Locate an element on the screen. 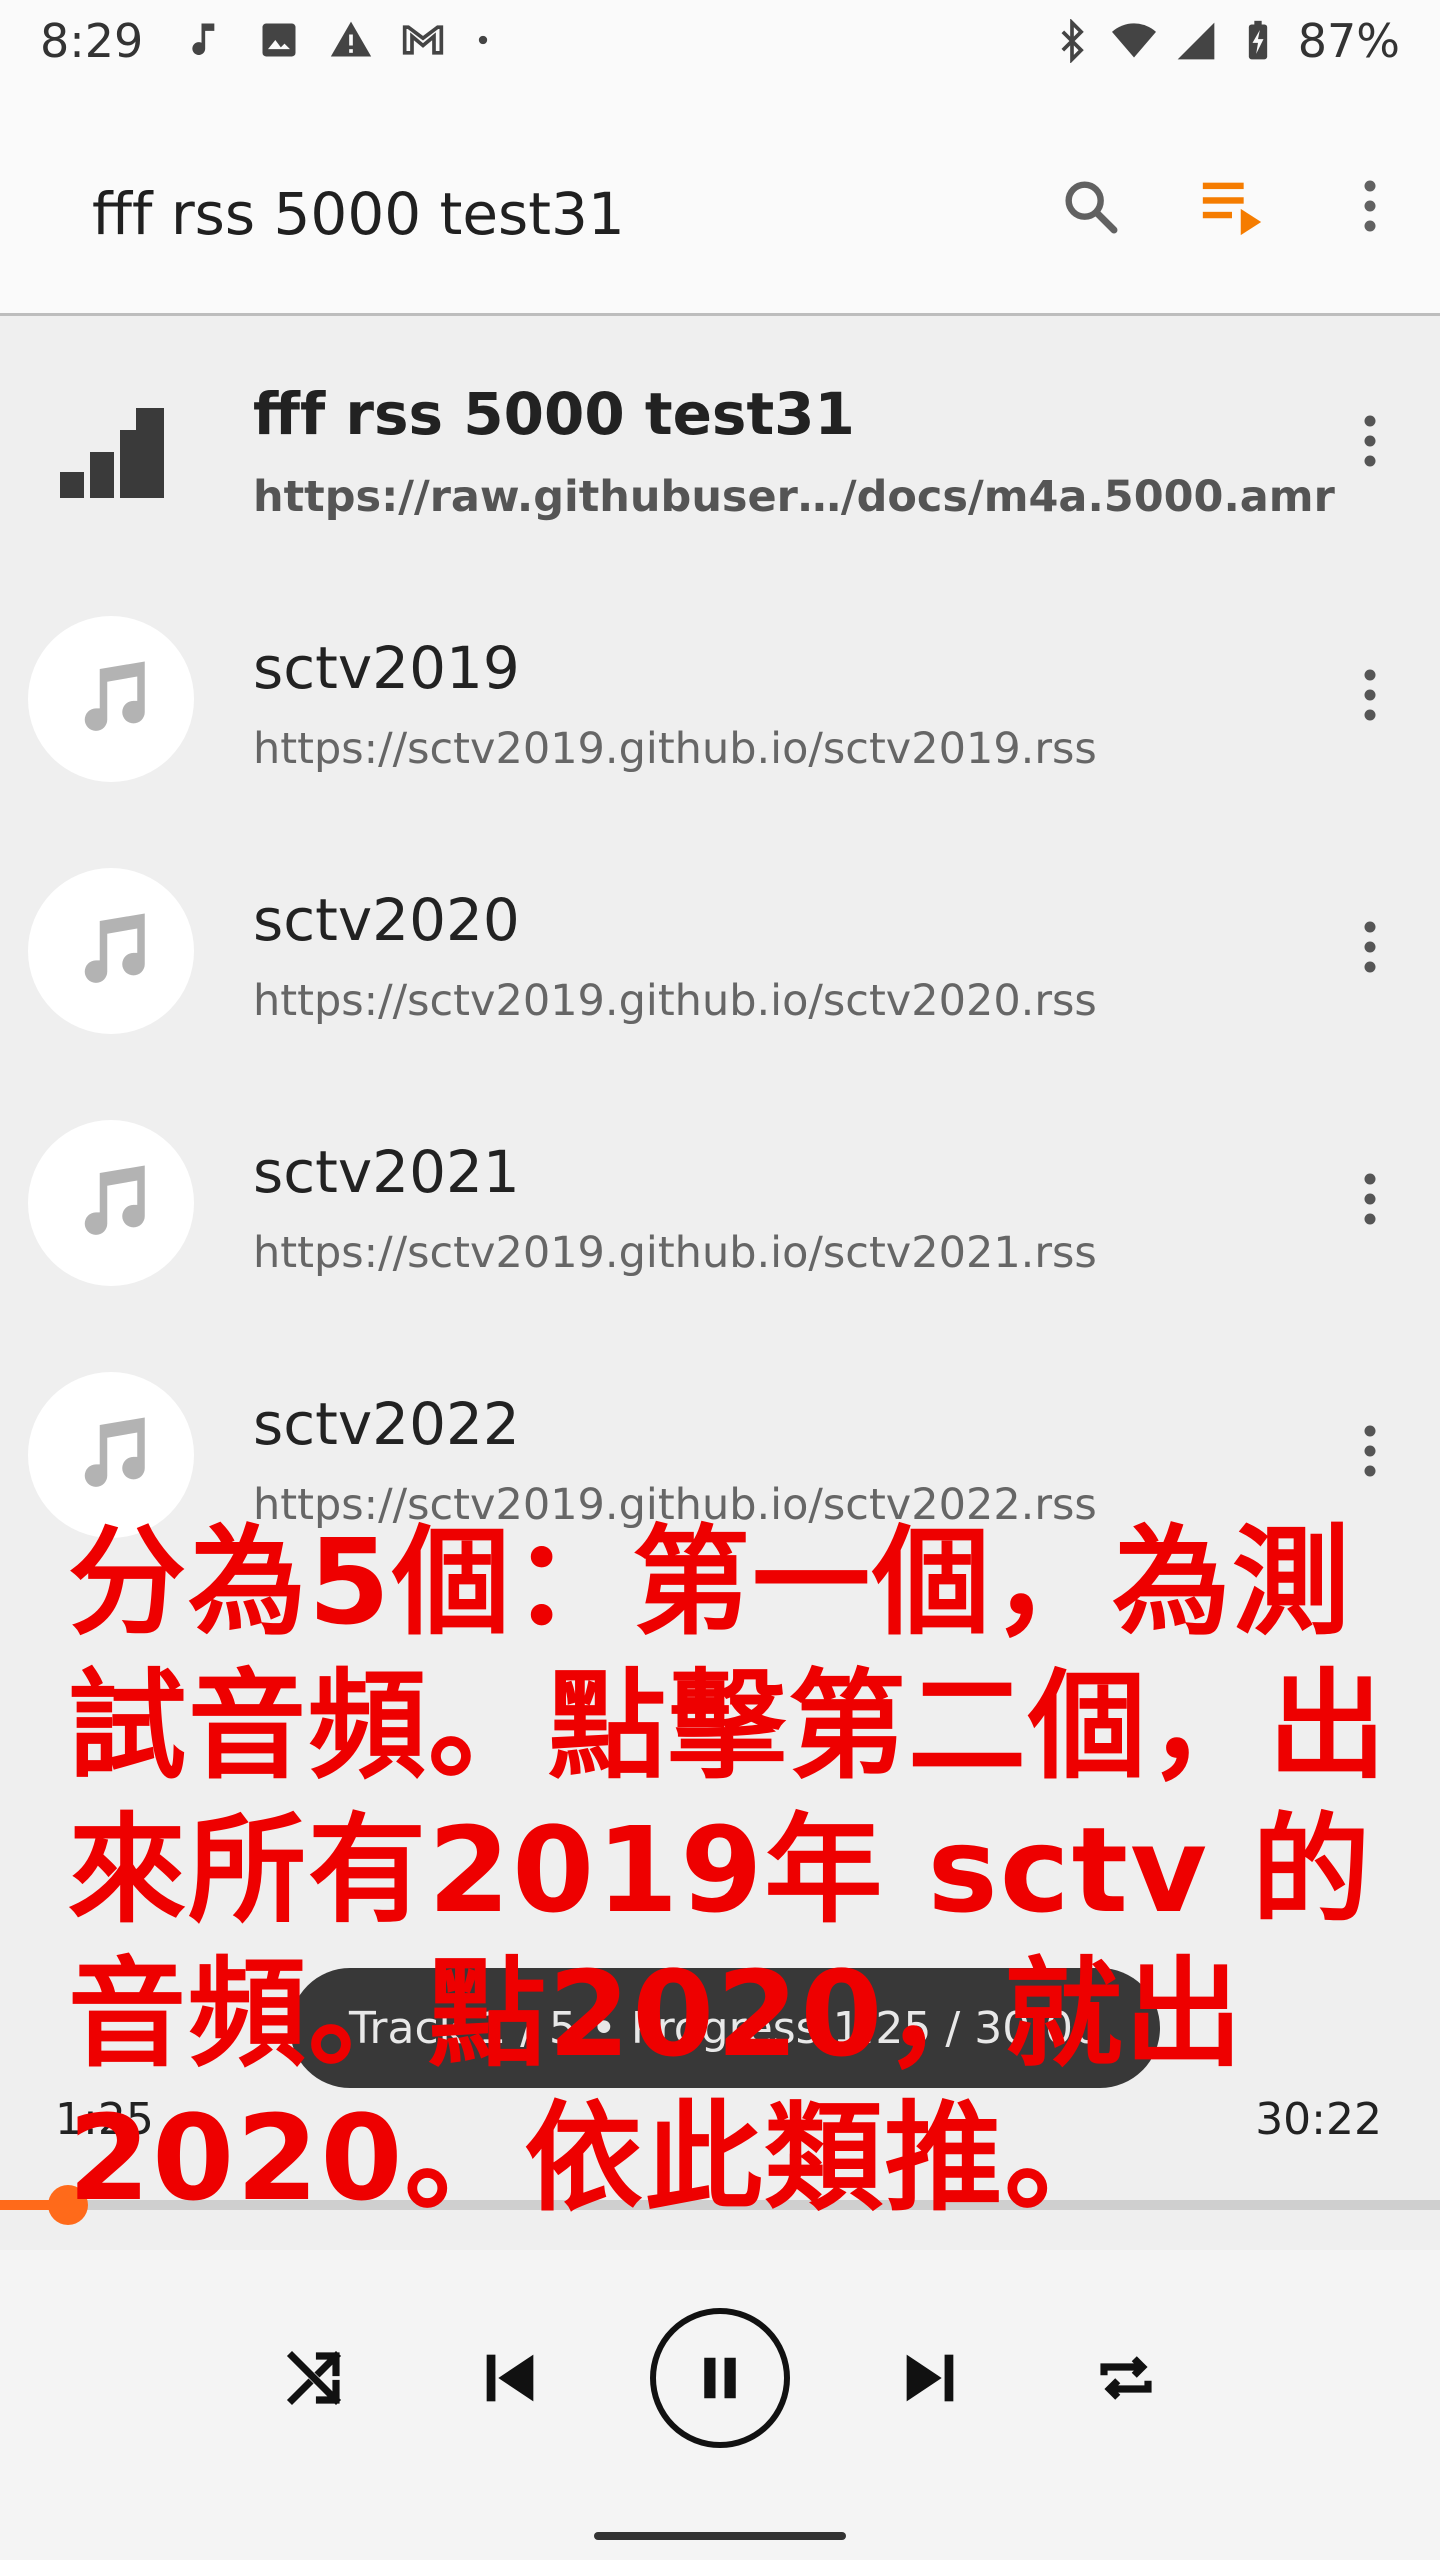 Image resolution: width=1440 pixels, height=2560 pixels. notification-icons is located at coordinates (339, 40).